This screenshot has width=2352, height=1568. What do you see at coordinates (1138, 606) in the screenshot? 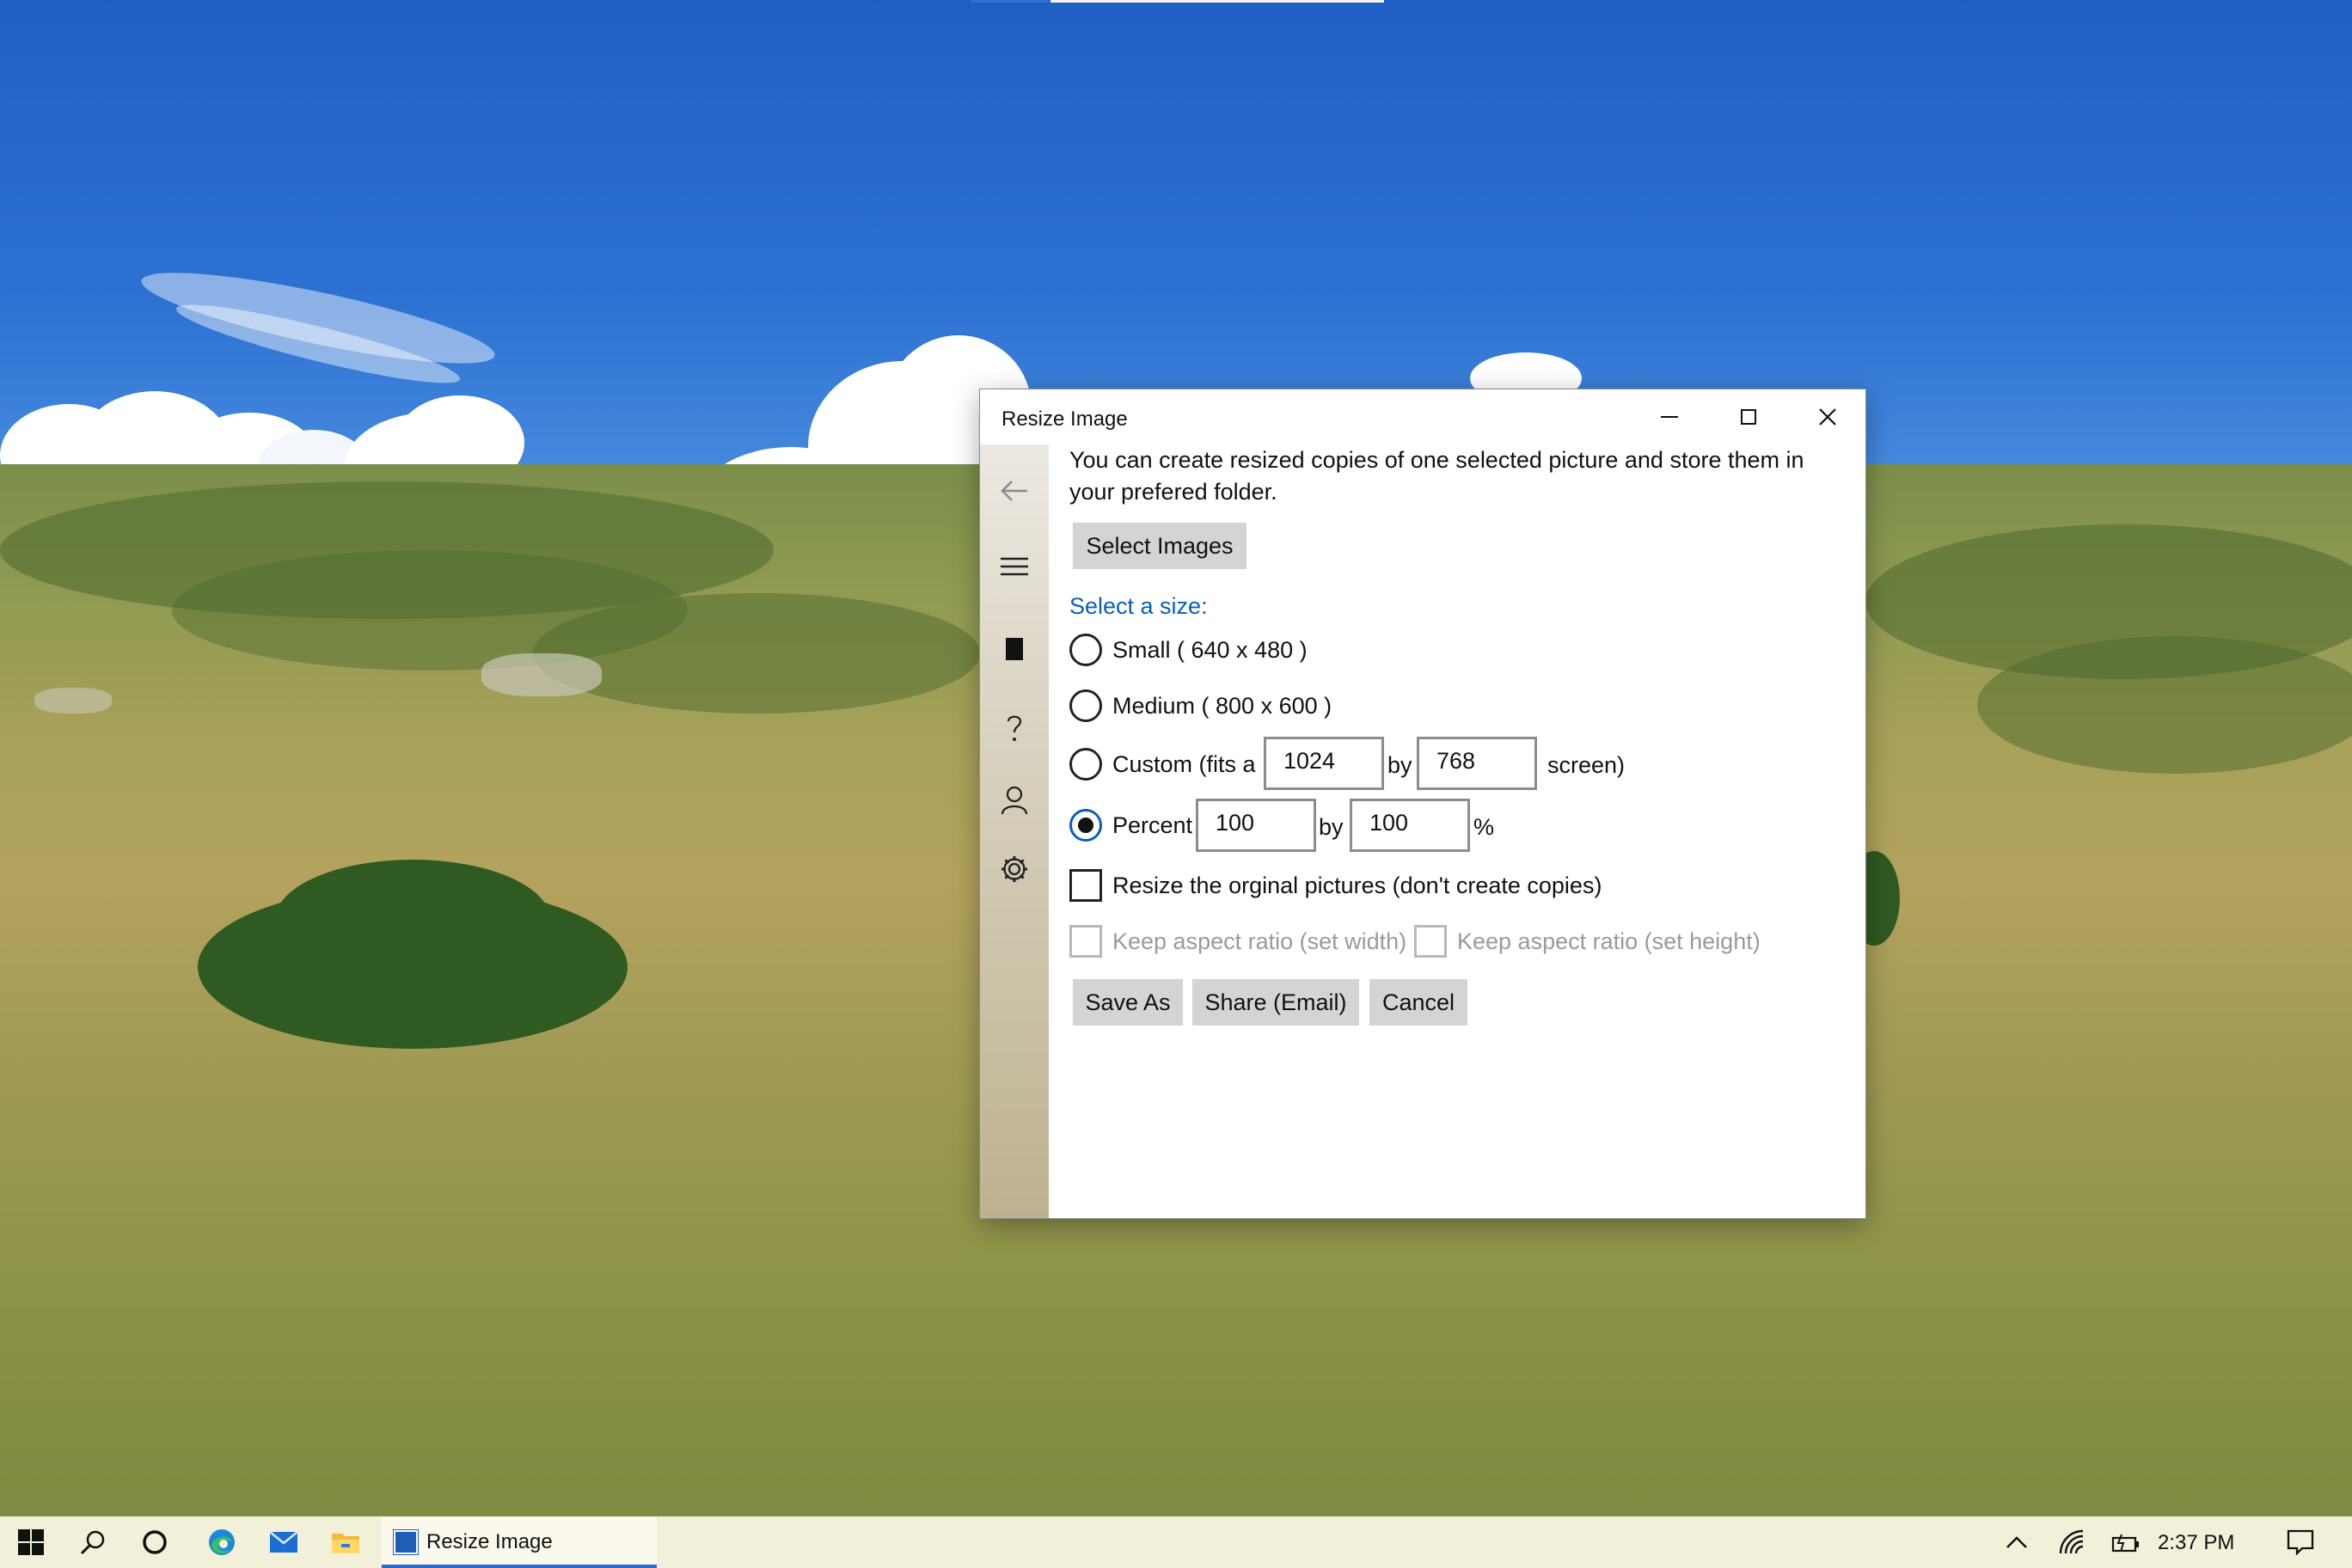
I see `size-section-label: Select a size:` at bounding box center [1138, 606].